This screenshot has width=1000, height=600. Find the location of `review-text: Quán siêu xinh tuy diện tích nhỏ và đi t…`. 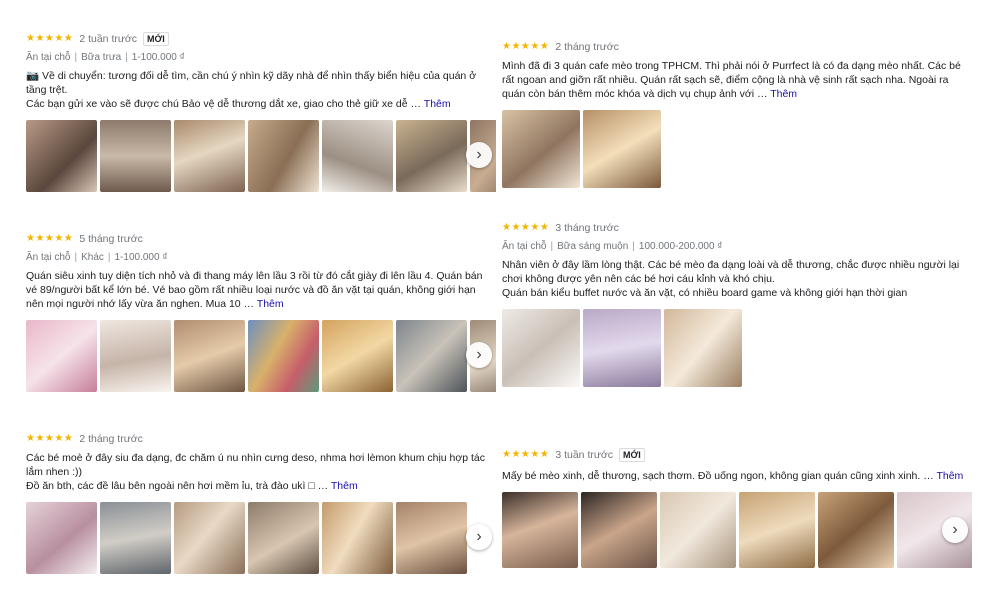

review-text: Quán siêu xinh tuy diện tích nhỏ và đi t… is located at coordinates (261, 290).